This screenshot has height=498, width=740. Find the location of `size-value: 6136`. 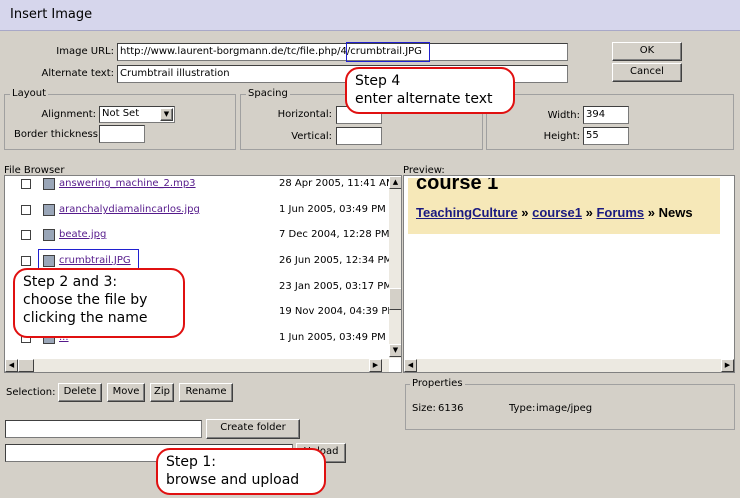

size-value: 6136 is located at coordinates (451, 408).